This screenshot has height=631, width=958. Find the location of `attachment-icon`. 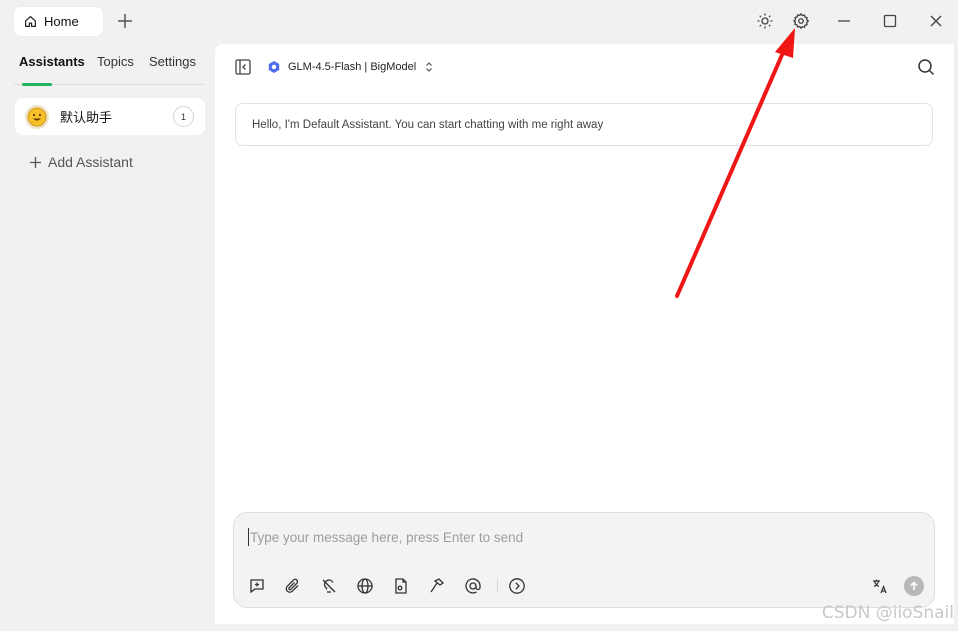

attachment-icon is located at coordinates (293, 586).